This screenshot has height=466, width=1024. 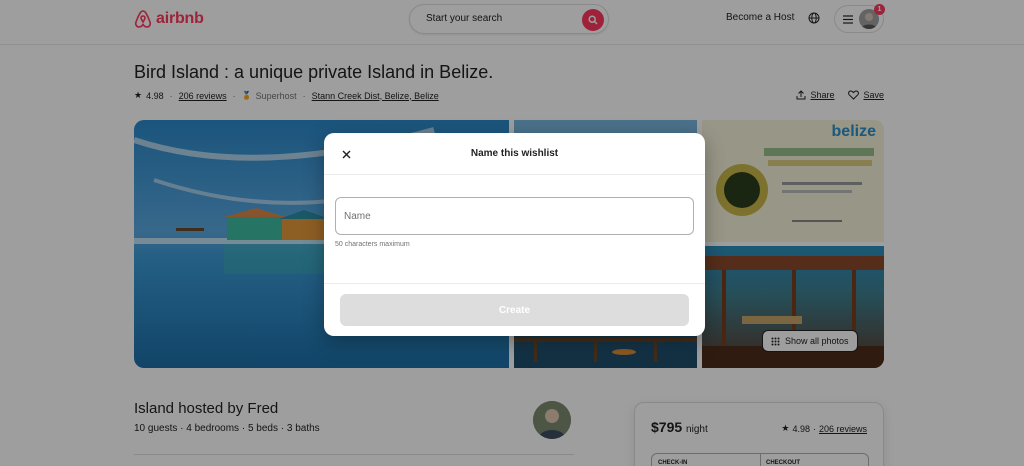 I want to click on modal-title: Name this wishlist, so click(x=514, y=153).